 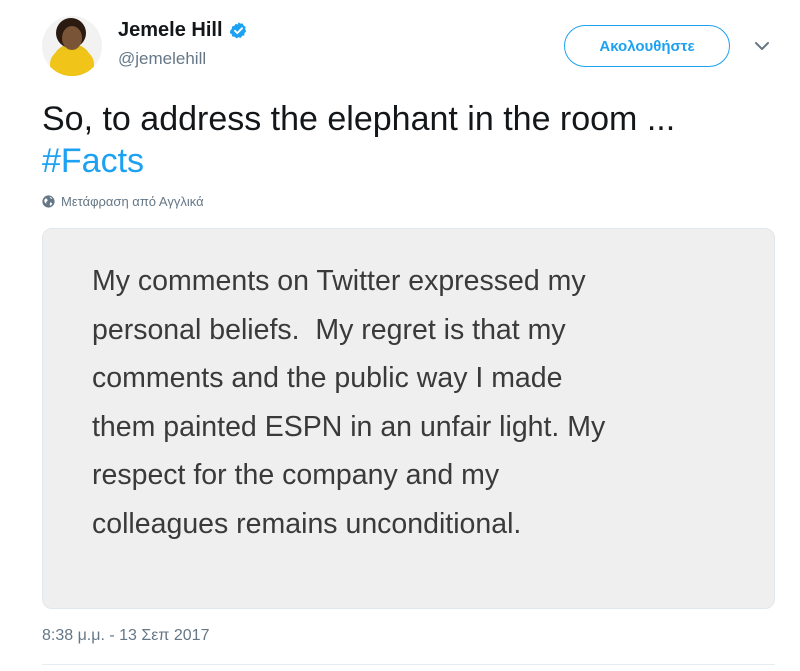 What do you see at coordinates (327, 378) in the screenshot?
I see `statement-line: comments and the public way I made` at bounding box center [327, 378].